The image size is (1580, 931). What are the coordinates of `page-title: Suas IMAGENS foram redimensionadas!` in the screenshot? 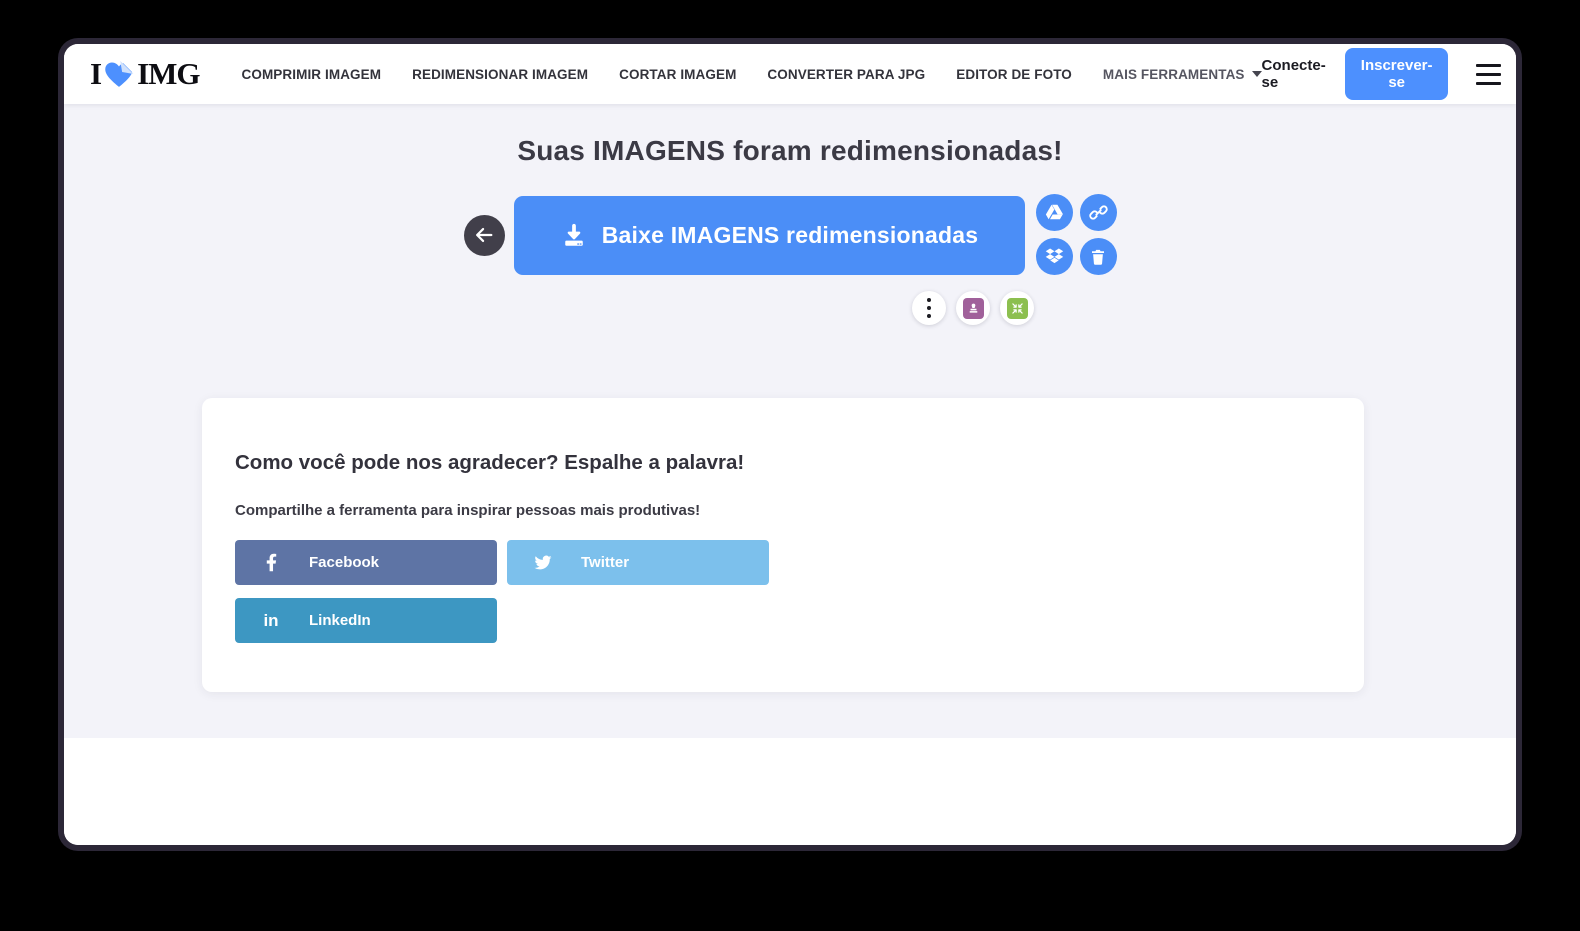 It's located at (790, 150).